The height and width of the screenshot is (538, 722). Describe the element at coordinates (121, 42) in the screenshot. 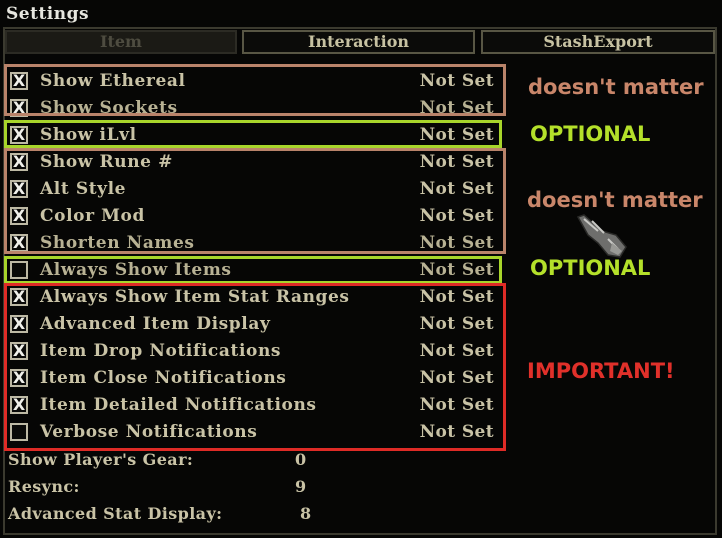

I see `tab-item: Item` at that location.